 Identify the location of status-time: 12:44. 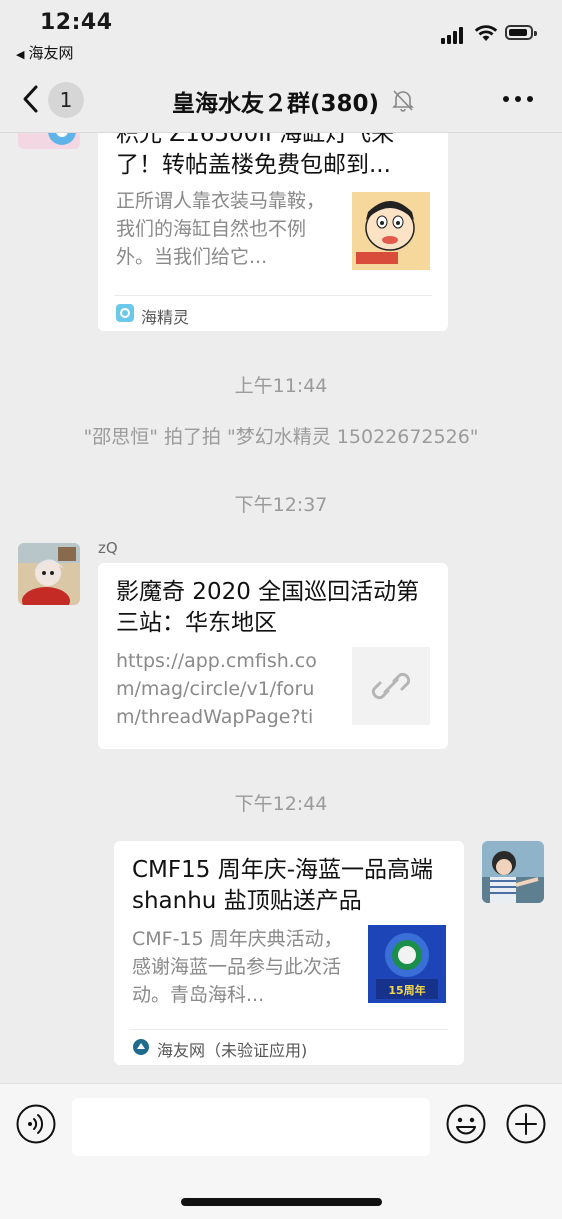
(76, 22).